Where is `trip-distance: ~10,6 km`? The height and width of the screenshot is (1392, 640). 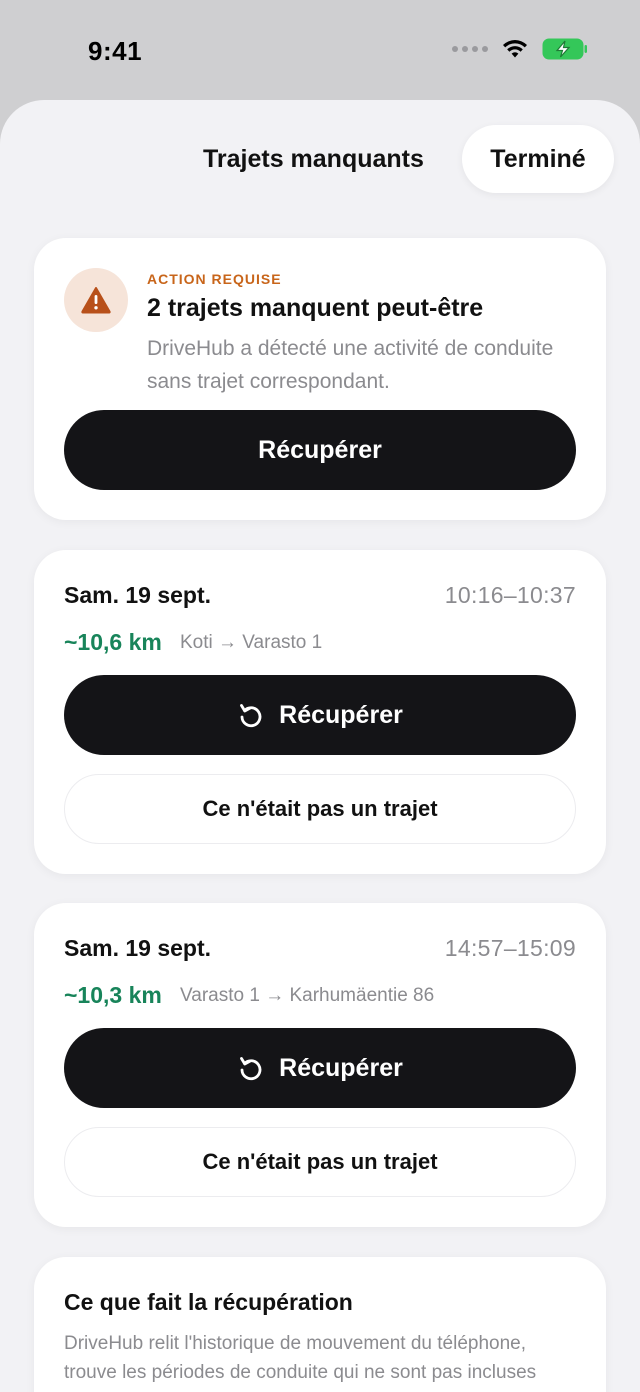
trip-distance: ~10,6 km is located at coordinates (113, 642).